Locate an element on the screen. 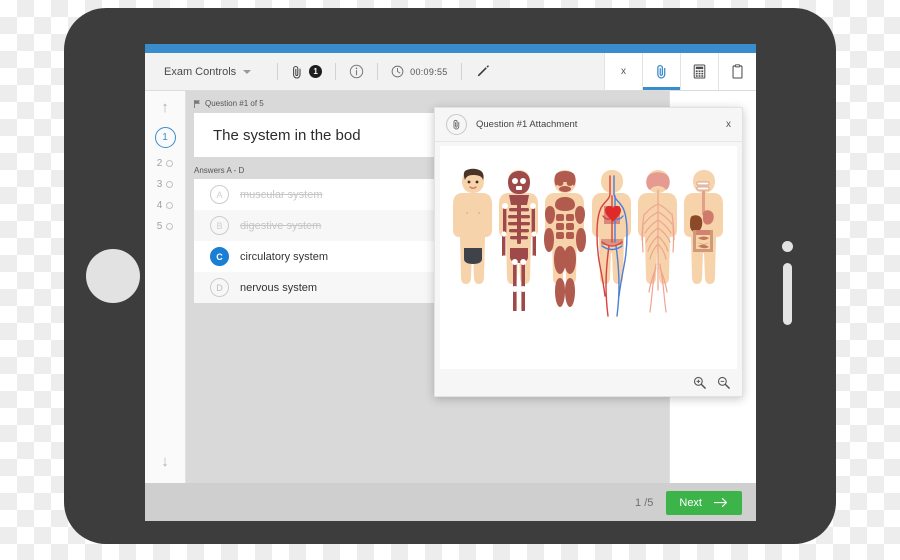 This screenshot has width=900, height=560. next-button-label: Next is located at coordinates (690, 502).